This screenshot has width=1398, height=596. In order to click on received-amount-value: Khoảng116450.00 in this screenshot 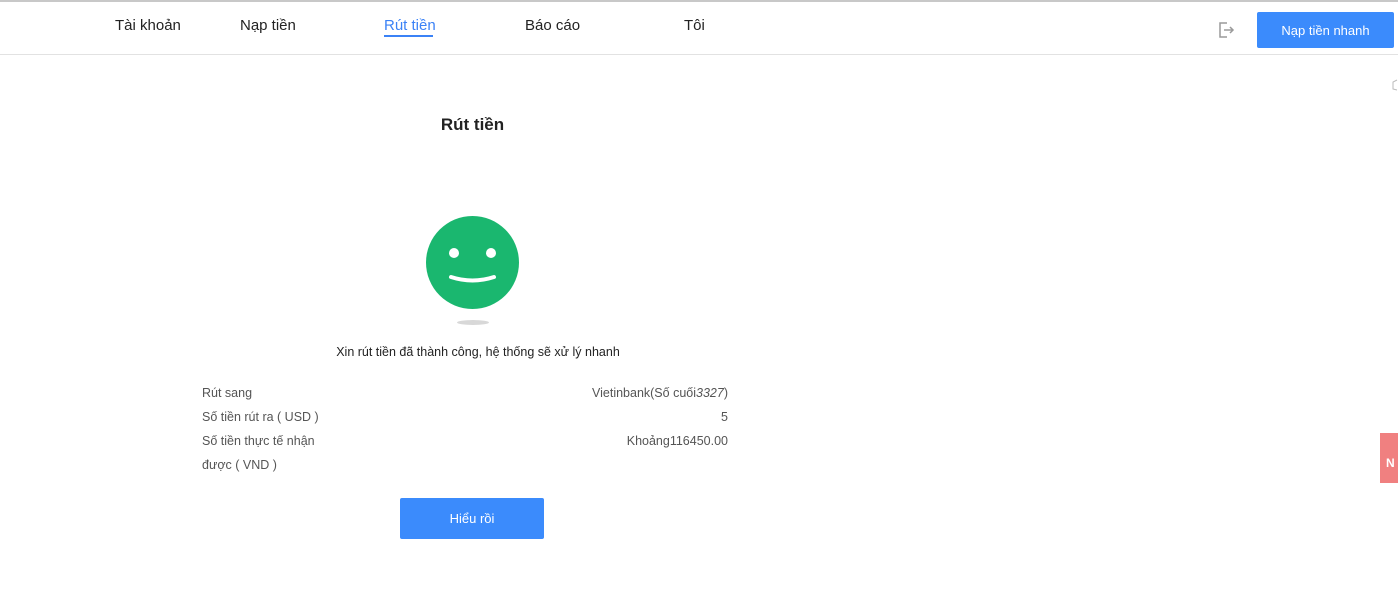, I will do `click(677, 441)`.